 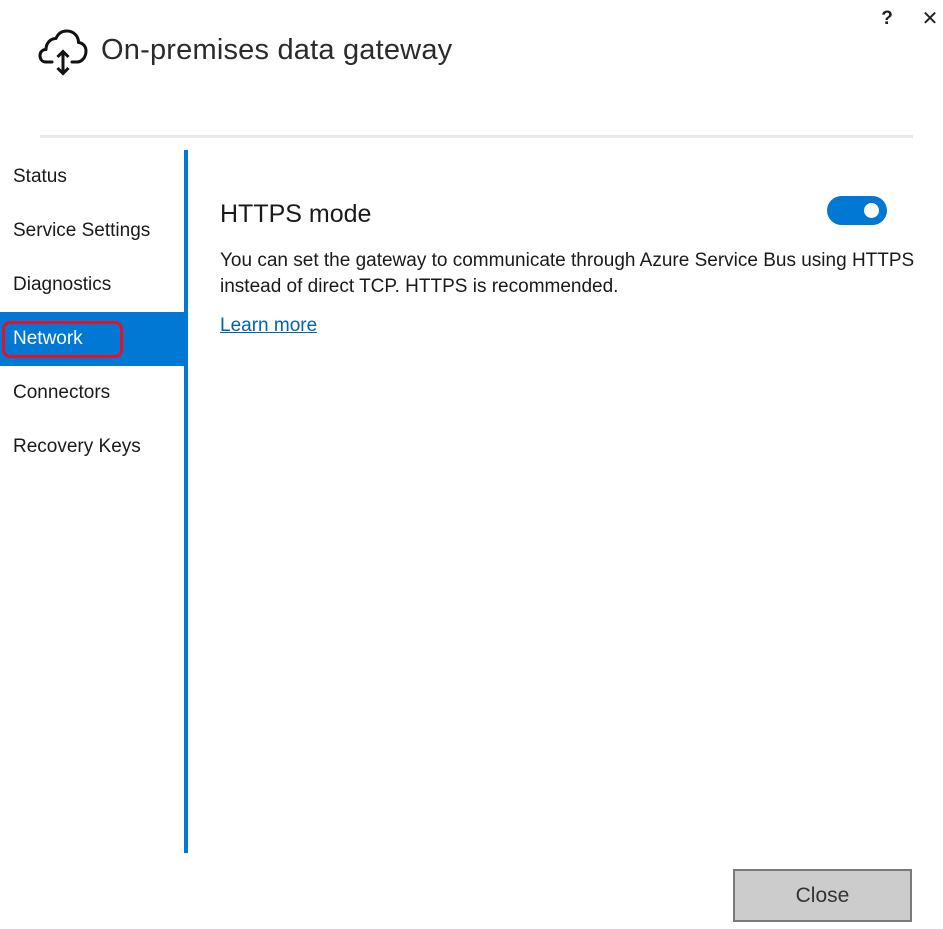 I want to click on sidebar-item-label: Service Settings, so click(x=82, y=230).